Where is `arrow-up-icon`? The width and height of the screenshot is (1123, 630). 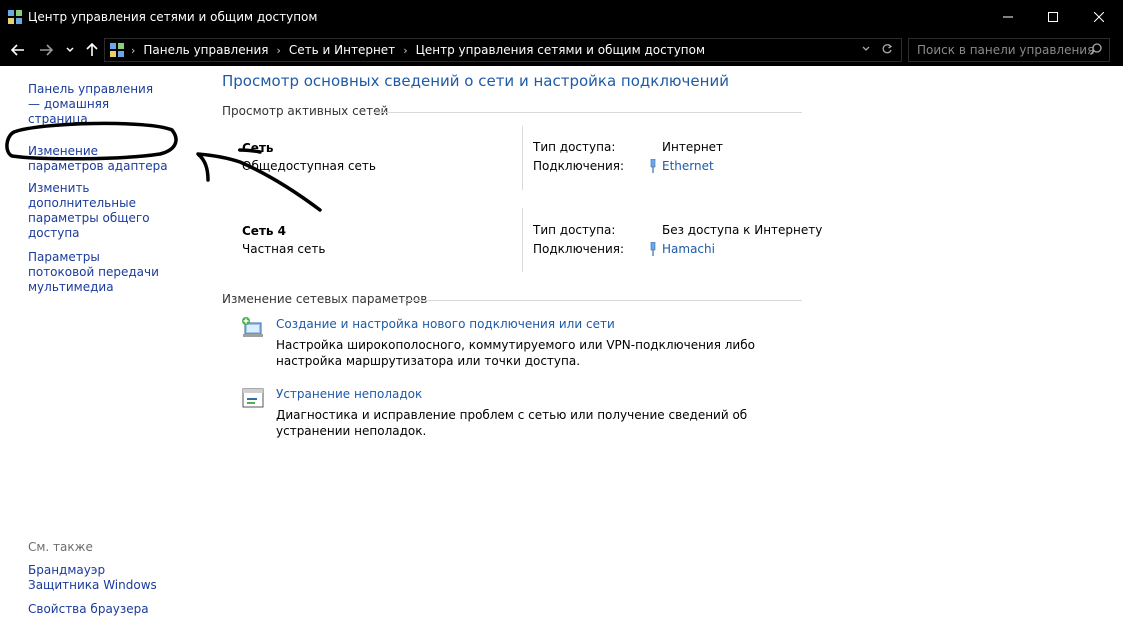
arrow-up-icon is located at coordinates (92, 49).